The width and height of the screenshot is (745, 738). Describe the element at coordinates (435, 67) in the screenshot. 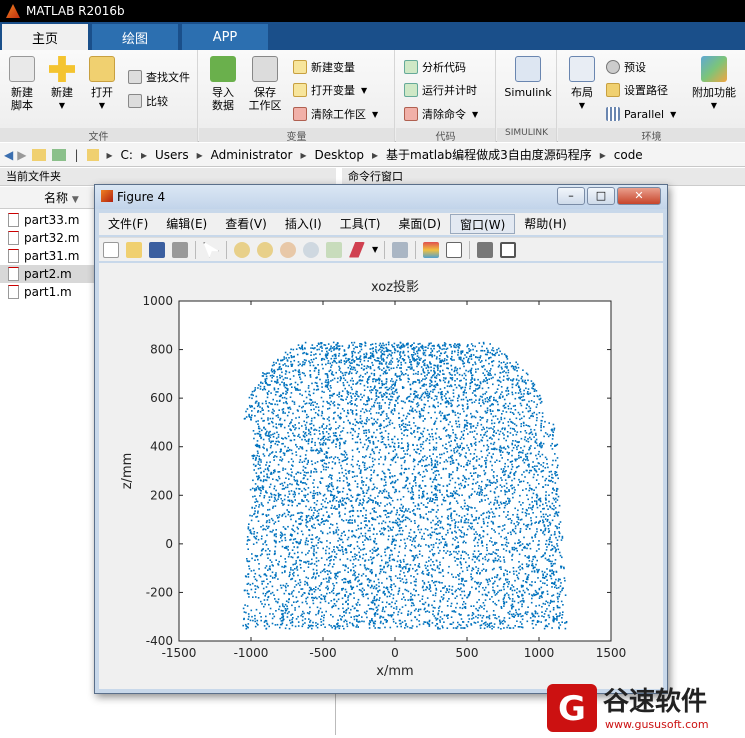

I see `analyze-code-button: 分析代码` at that location.